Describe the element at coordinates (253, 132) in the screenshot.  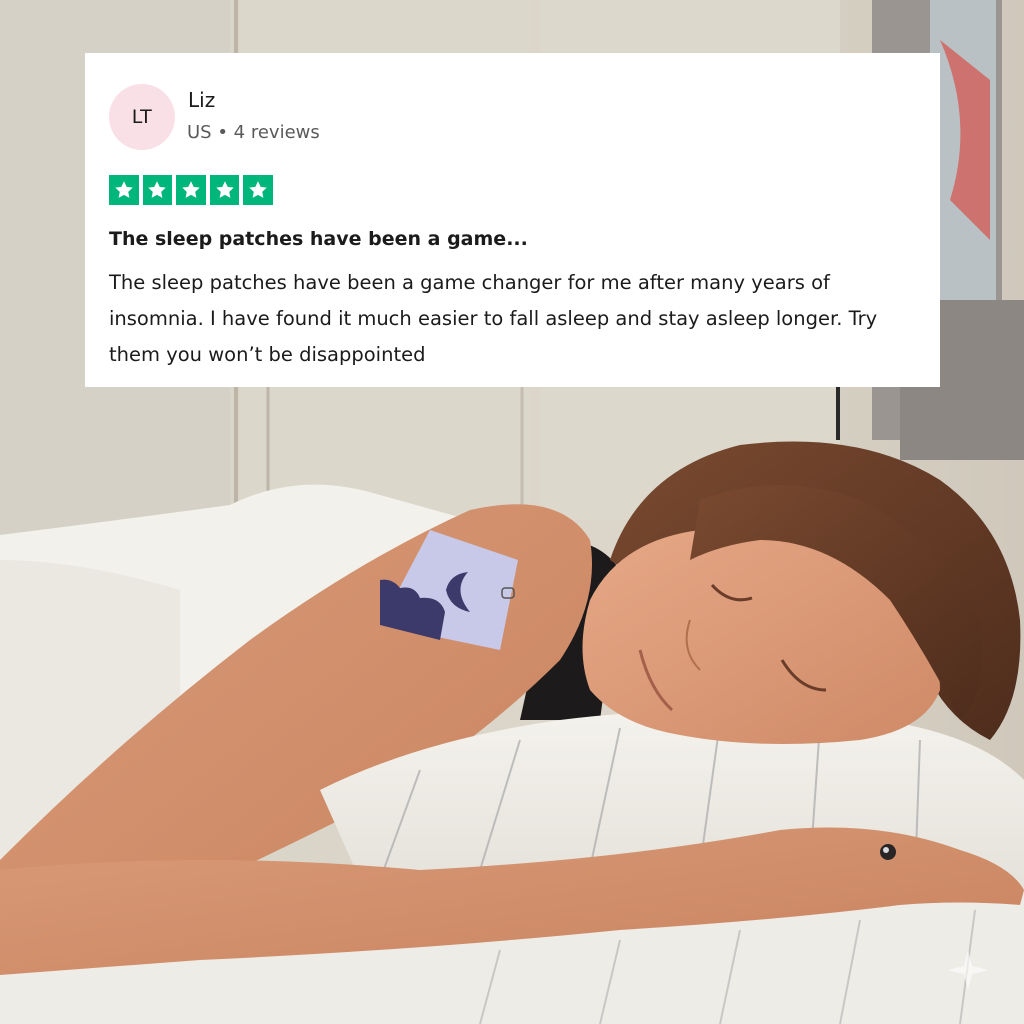
I see `reviewer-meta: US • 4 reviews` at that location.